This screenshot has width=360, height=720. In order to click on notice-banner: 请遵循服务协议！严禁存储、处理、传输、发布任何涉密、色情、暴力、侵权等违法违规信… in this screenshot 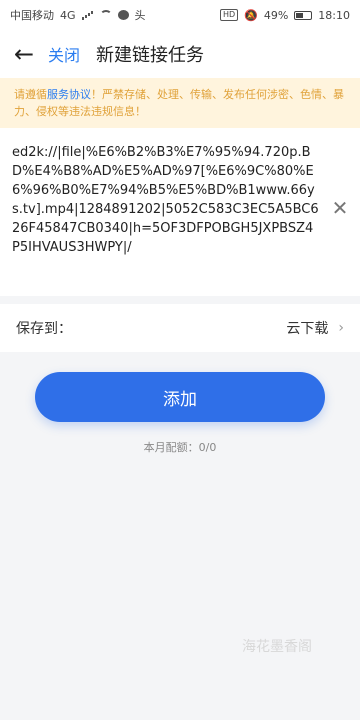, I will do `click(180, 103)`.